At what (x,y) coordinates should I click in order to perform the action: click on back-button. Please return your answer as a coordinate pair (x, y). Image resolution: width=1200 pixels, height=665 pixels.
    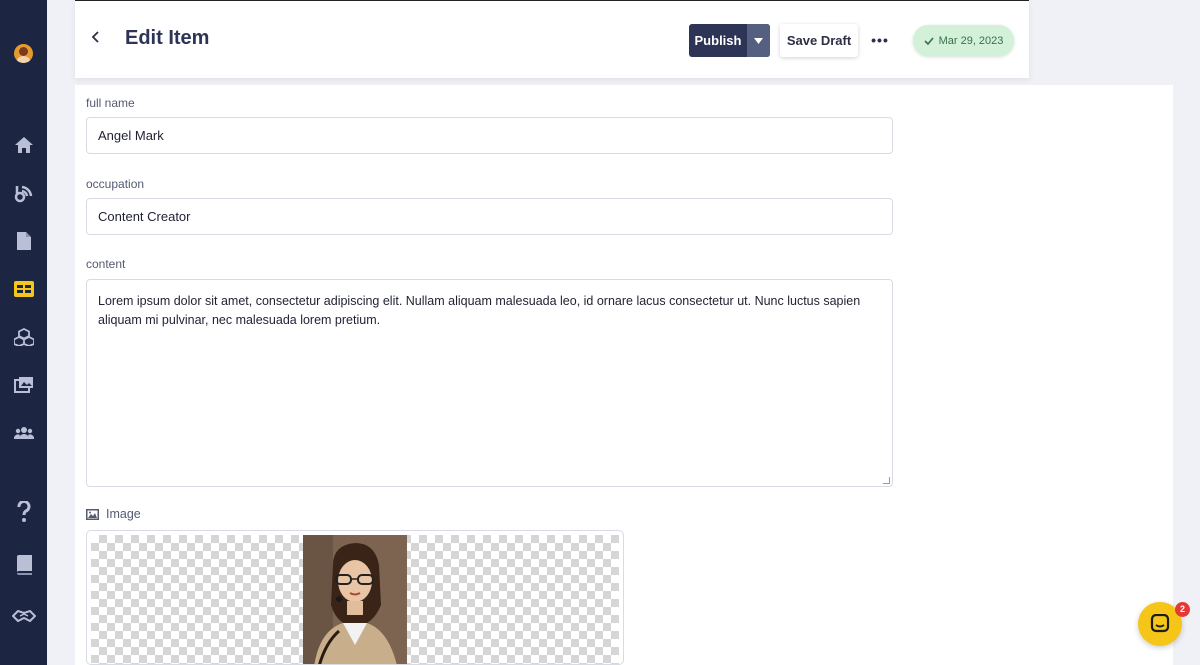
    Looking at the image, I should click on (97, 40).